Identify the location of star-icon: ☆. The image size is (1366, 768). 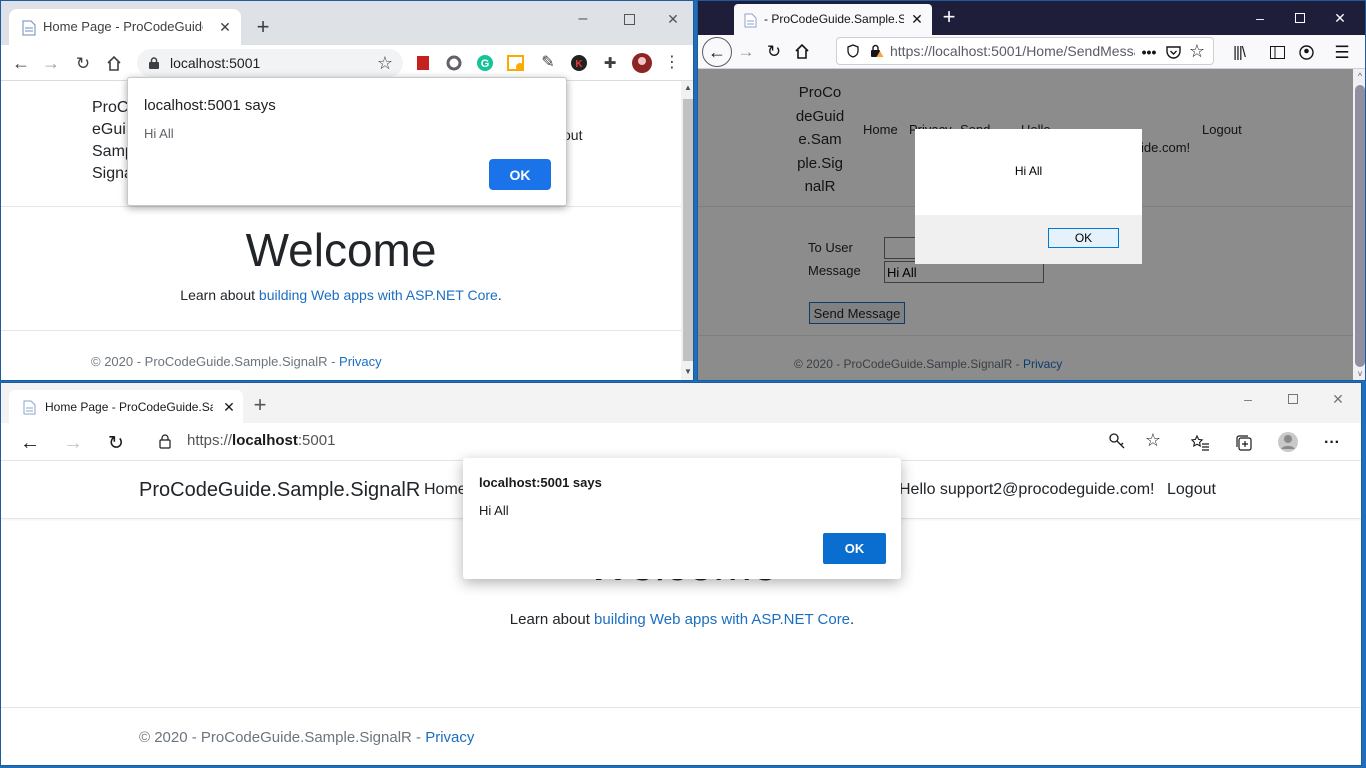
(1153, 440).